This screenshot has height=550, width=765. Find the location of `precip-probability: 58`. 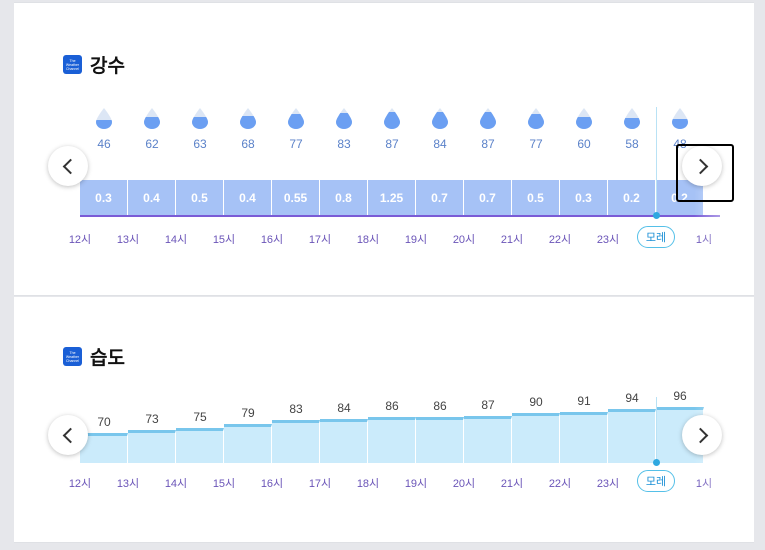

precip-probability: 58 is located at coordinates (632, 144).